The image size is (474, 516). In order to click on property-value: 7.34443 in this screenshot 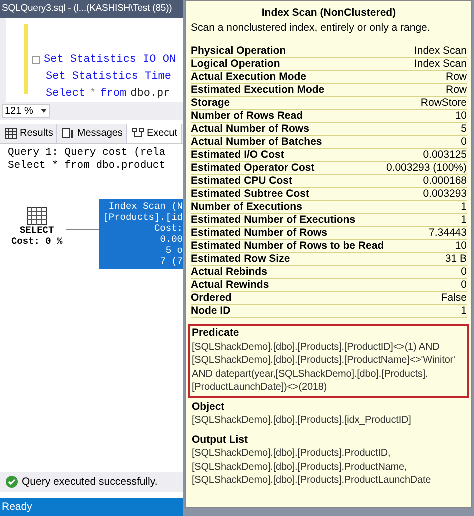, I will do `click(448, 233)`.